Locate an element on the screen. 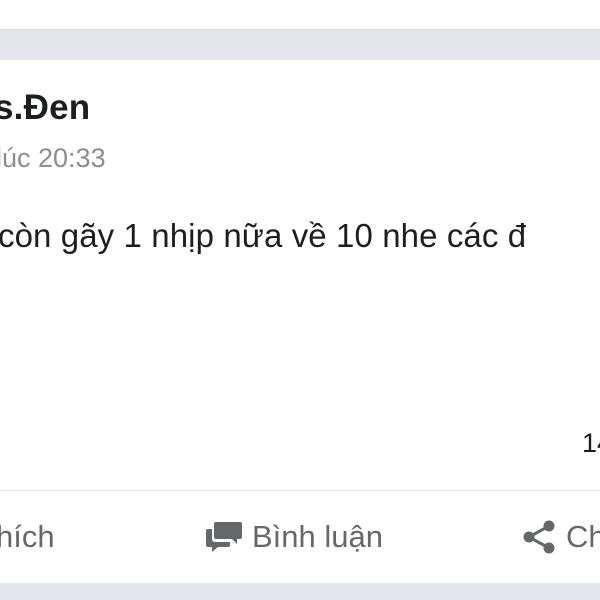 This screenshot has height=600, width=600. post-timestamp: lúc 20:33 is located at coordinates (53, 158).